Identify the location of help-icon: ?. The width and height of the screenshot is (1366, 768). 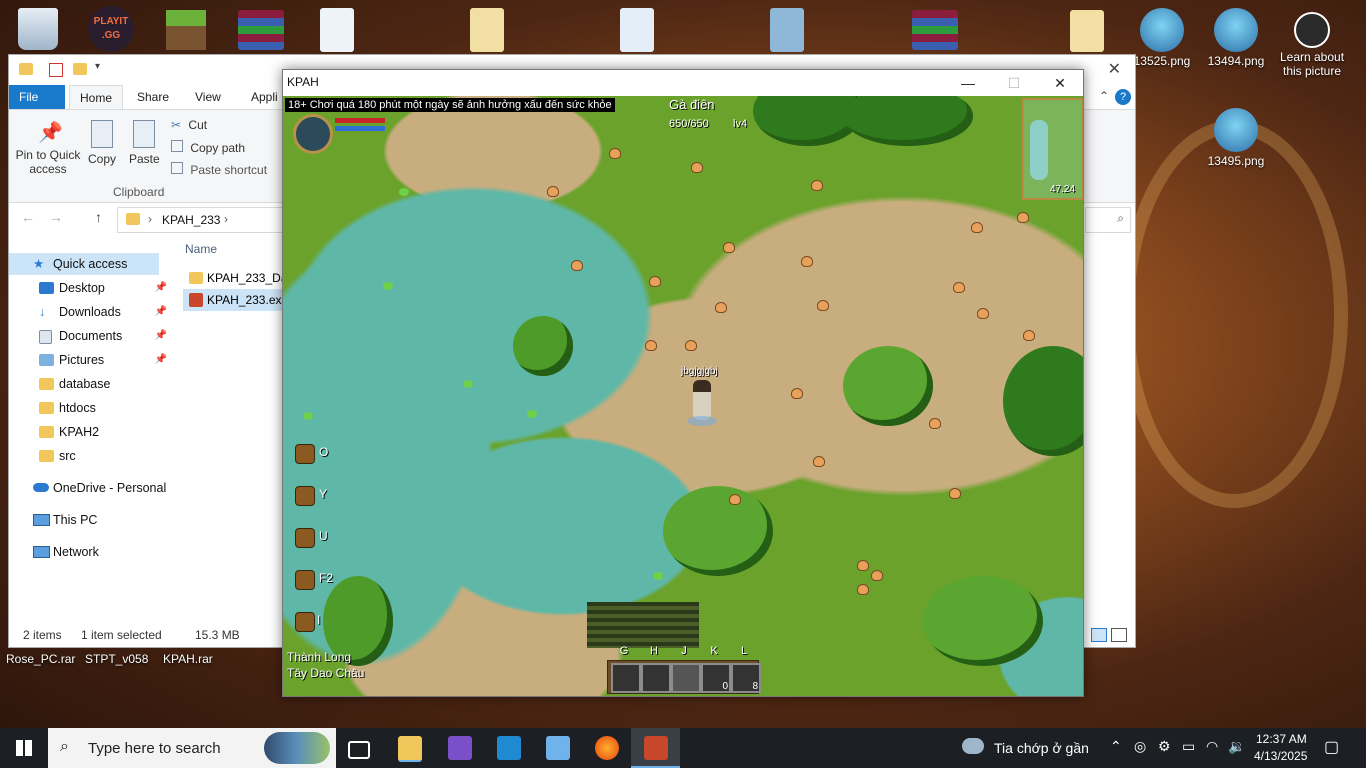
(1123, 97).